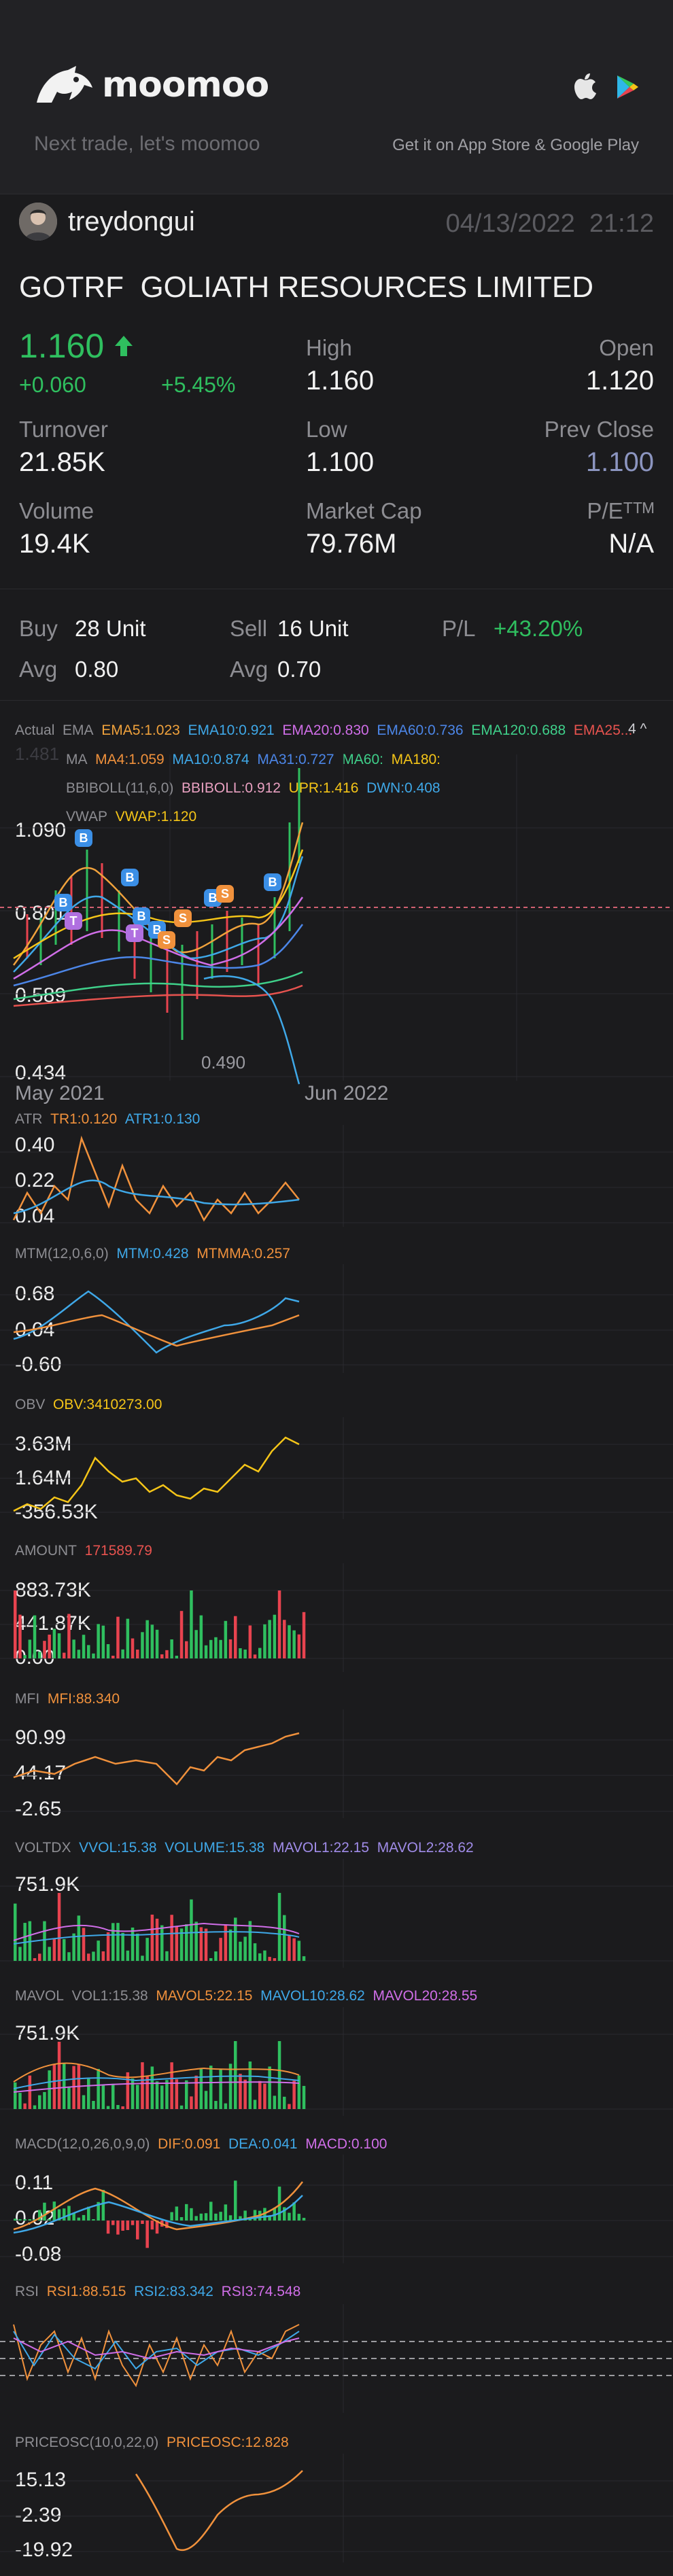 Image resolution: width=673 pixels, height=2576 pixels. What do you see at coordinates (337, 1176) in the screenshot?
I see `atr-chart` at bounding box center [337, 1176].